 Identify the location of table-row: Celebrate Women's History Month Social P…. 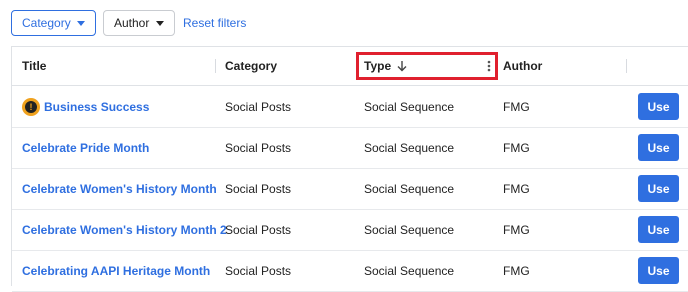
(350, 189).